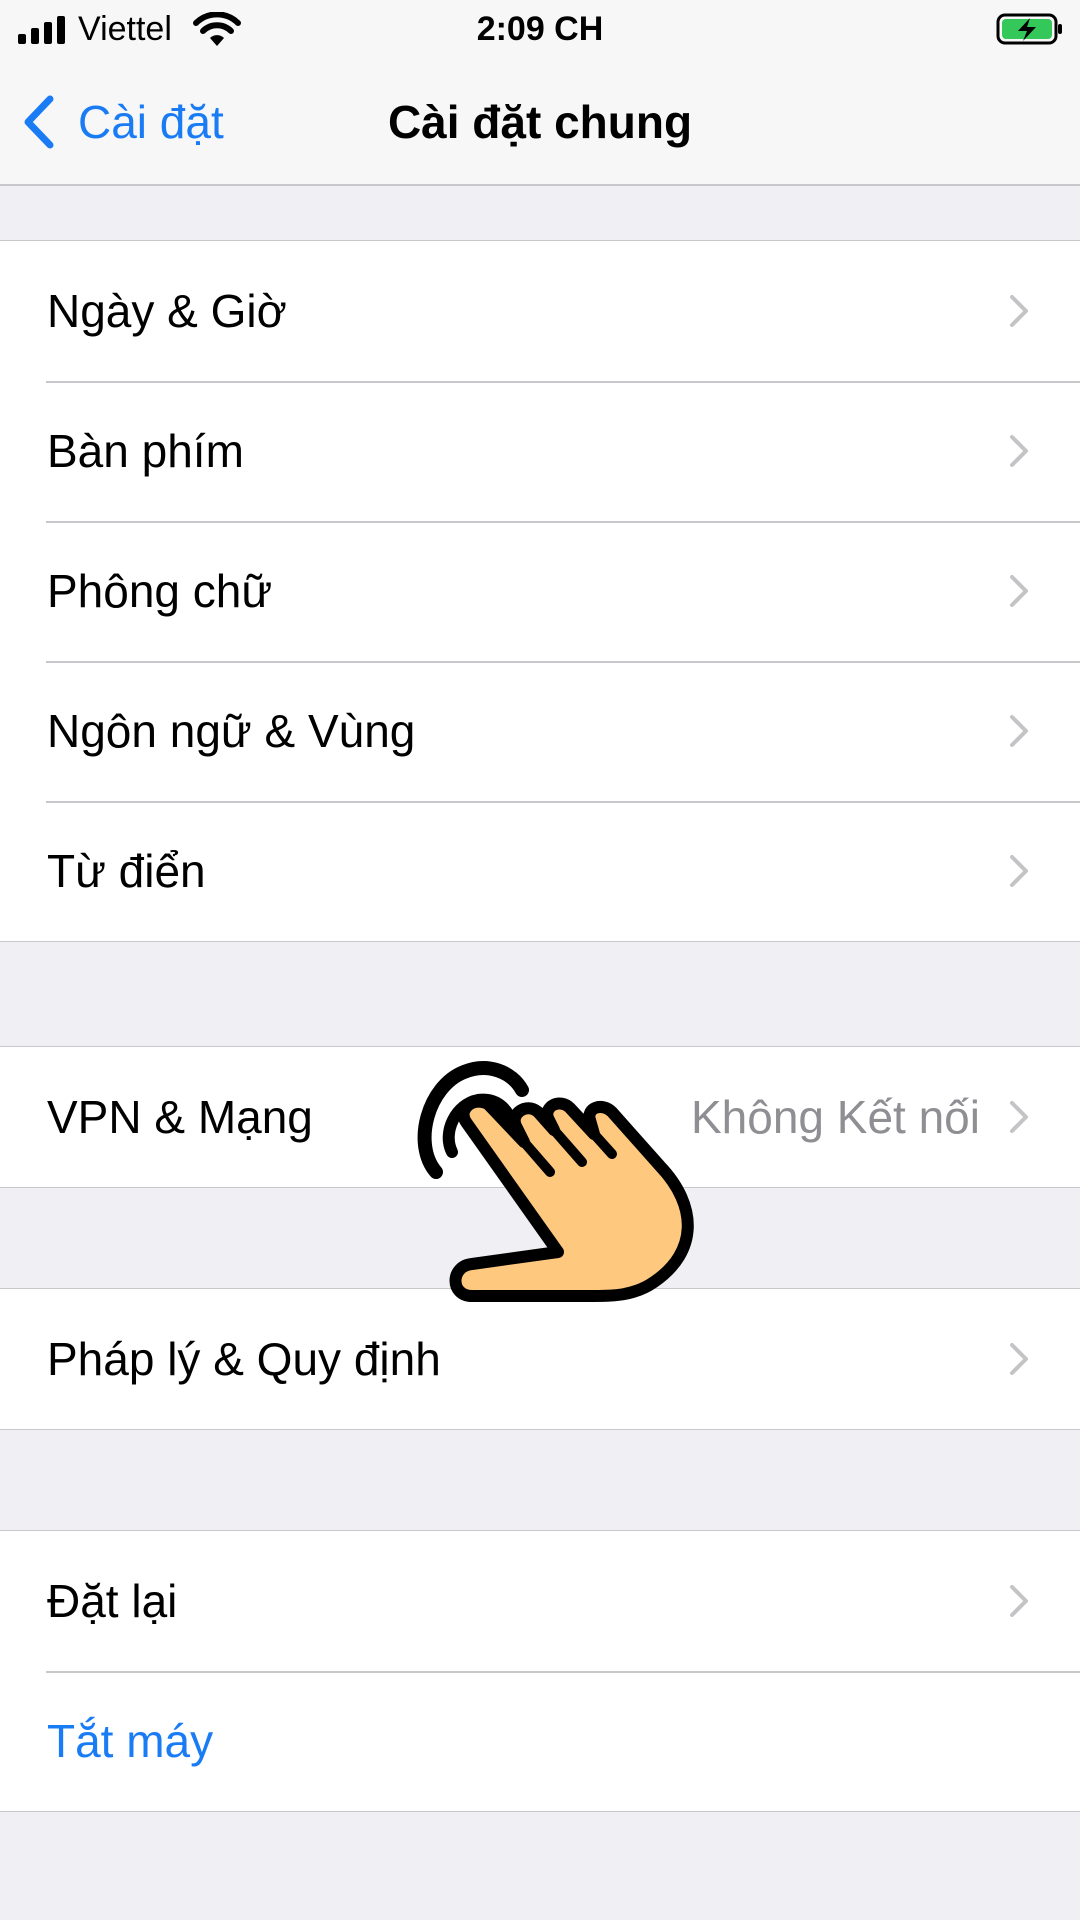 The image size is (1080, 1920). I want to click on list-item-dictionary: Từ điển, so click(540, 871).